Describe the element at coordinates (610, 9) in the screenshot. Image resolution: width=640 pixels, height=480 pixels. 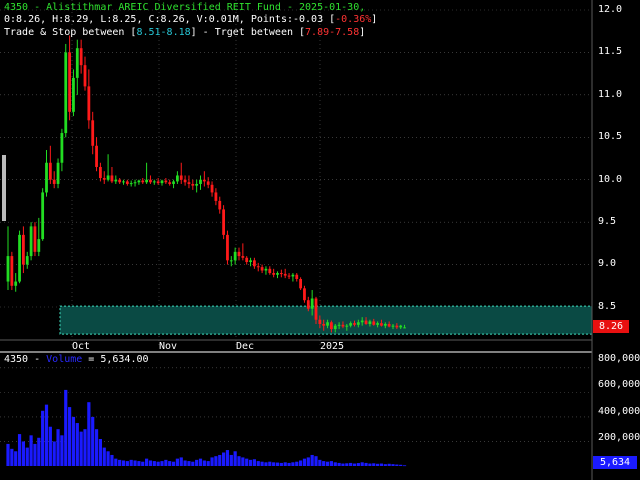
I see `price-tick: 12.0` at that location.